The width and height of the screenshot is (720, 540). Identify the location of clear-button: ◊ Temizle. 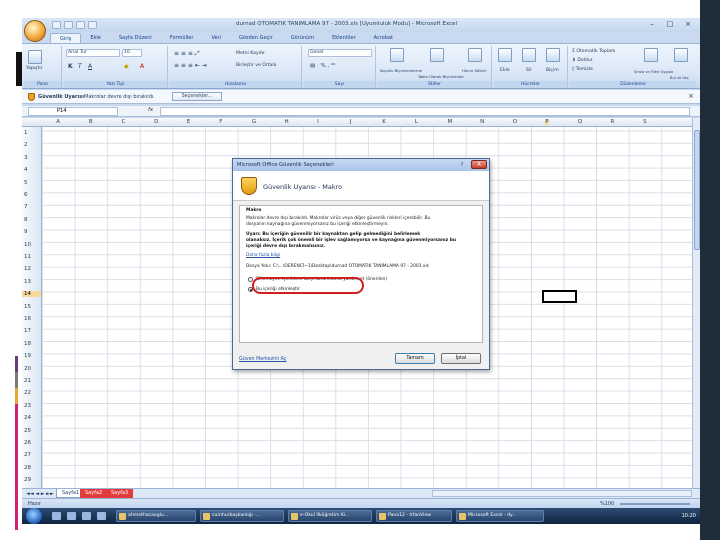
(582, 69).